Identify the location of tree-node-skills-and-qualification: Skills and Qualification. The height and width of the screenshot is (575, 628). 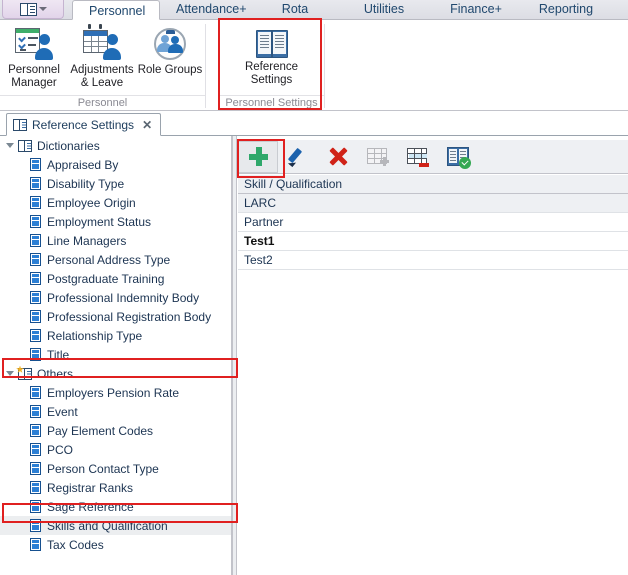
(115, 525).